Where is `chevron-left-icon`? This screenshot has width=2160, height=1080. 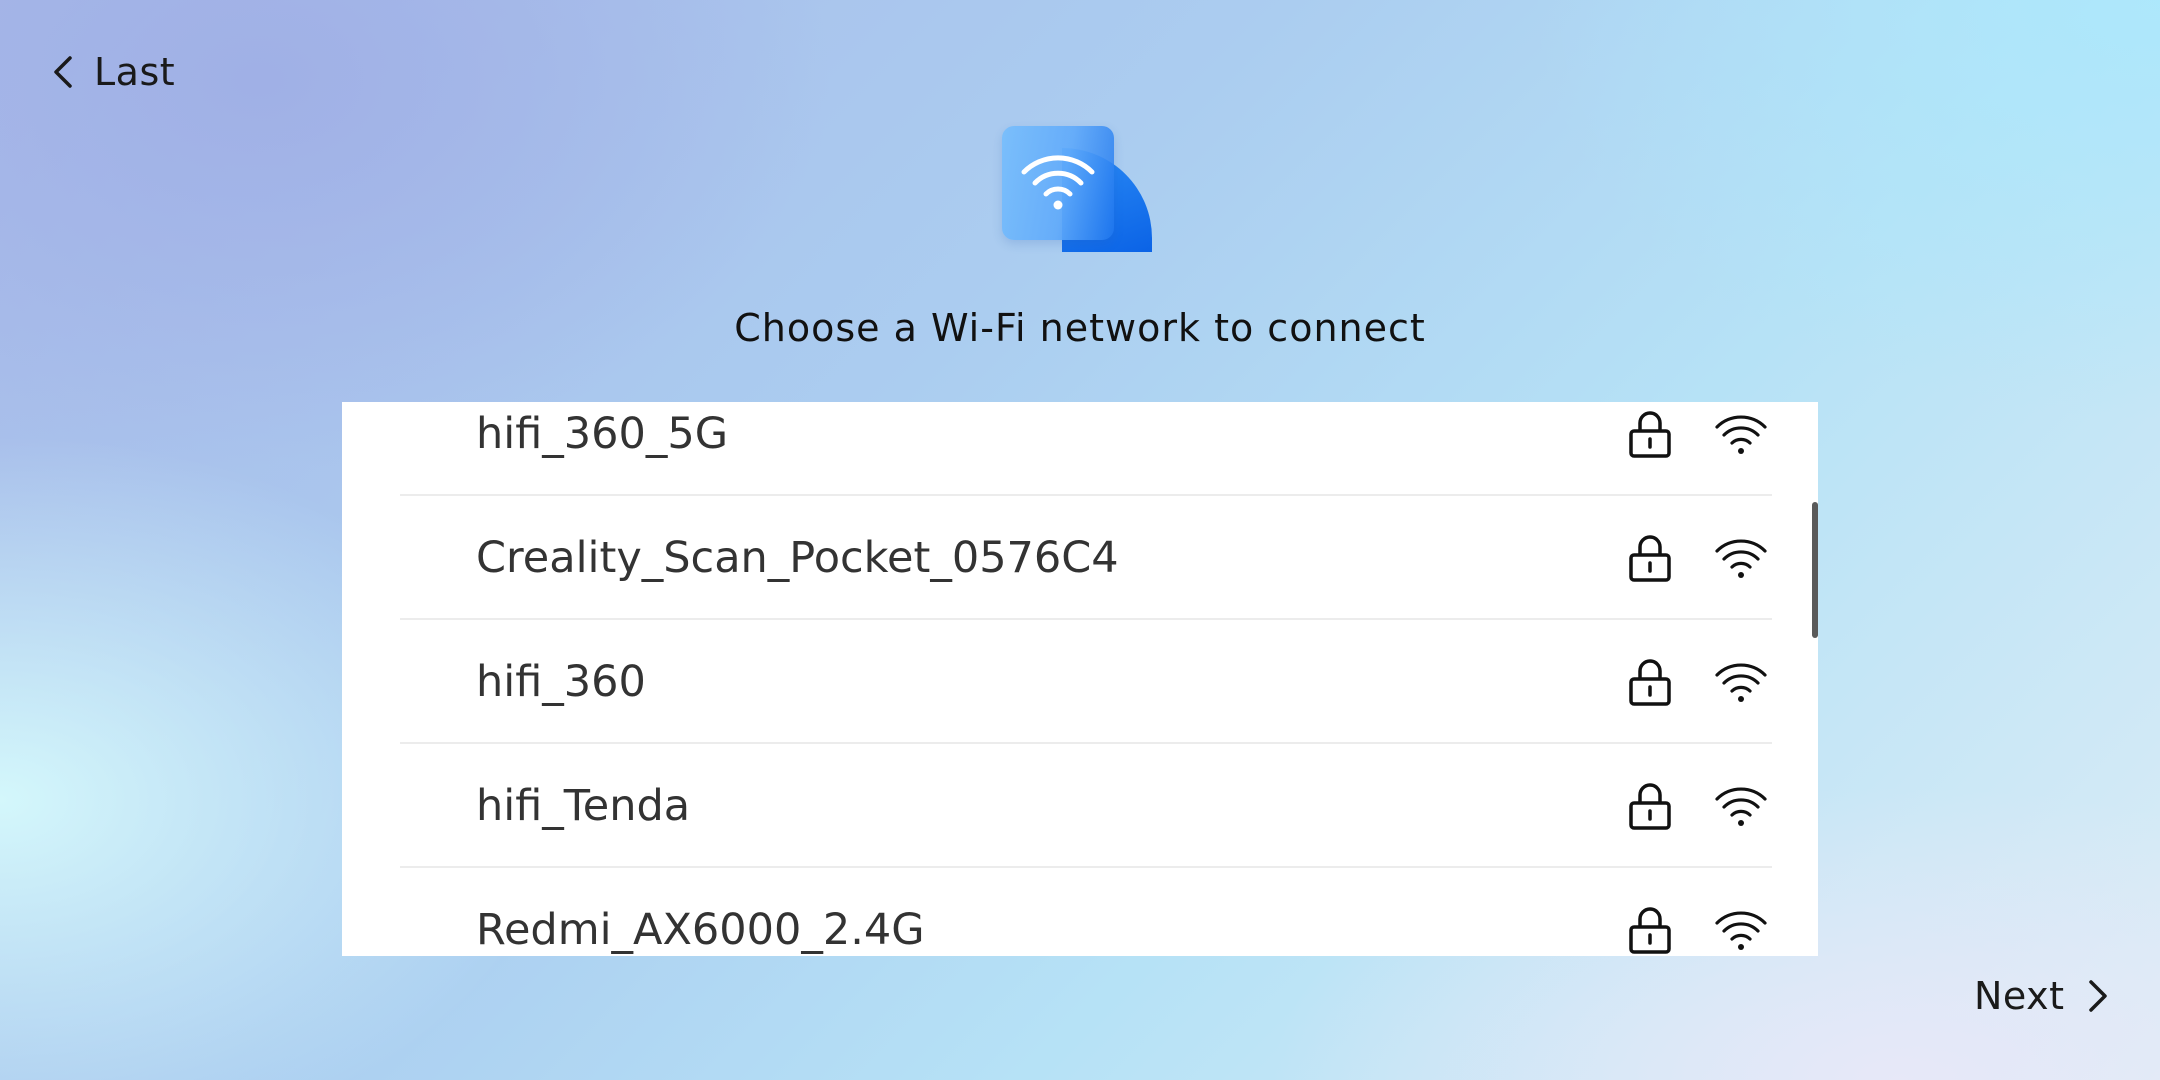 chevron-left-icon is located at coordinates (63, 72).